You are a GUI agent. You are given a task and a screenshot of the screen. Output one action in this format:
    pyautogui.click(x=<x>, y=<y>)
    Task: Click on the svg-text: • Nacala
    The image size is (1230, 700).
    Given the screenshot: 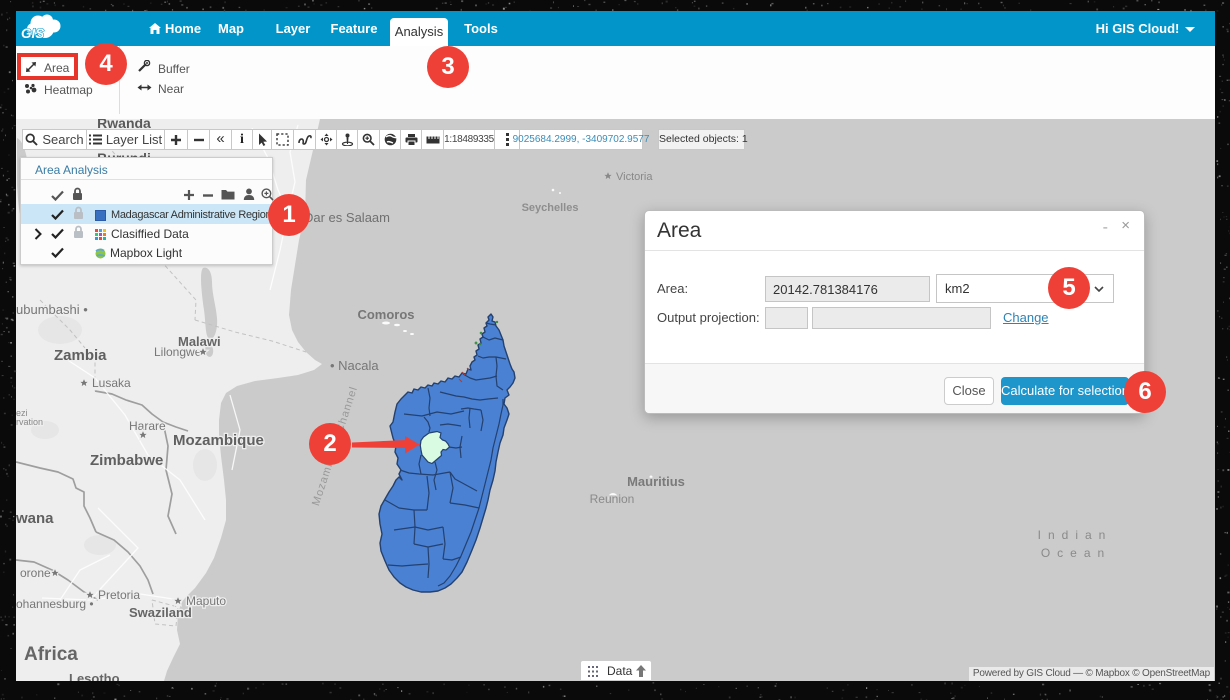 What is the action you would take?
    pyautogui.click(x=354, y=365)
    